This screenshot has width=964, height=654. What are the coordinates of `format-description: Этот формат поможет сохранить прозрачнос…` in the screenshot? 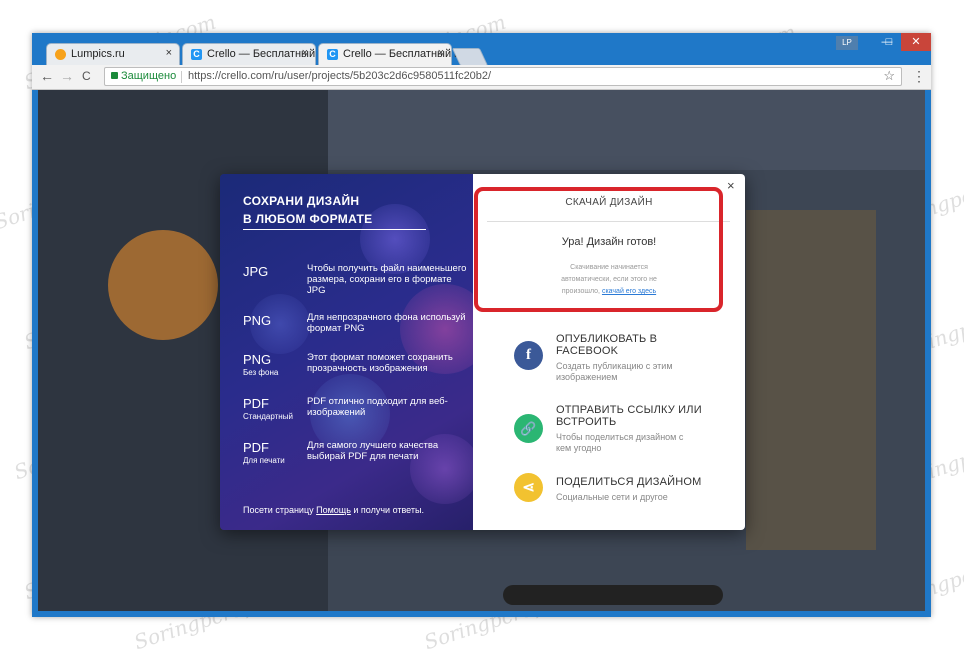 It's located at (380, 363).